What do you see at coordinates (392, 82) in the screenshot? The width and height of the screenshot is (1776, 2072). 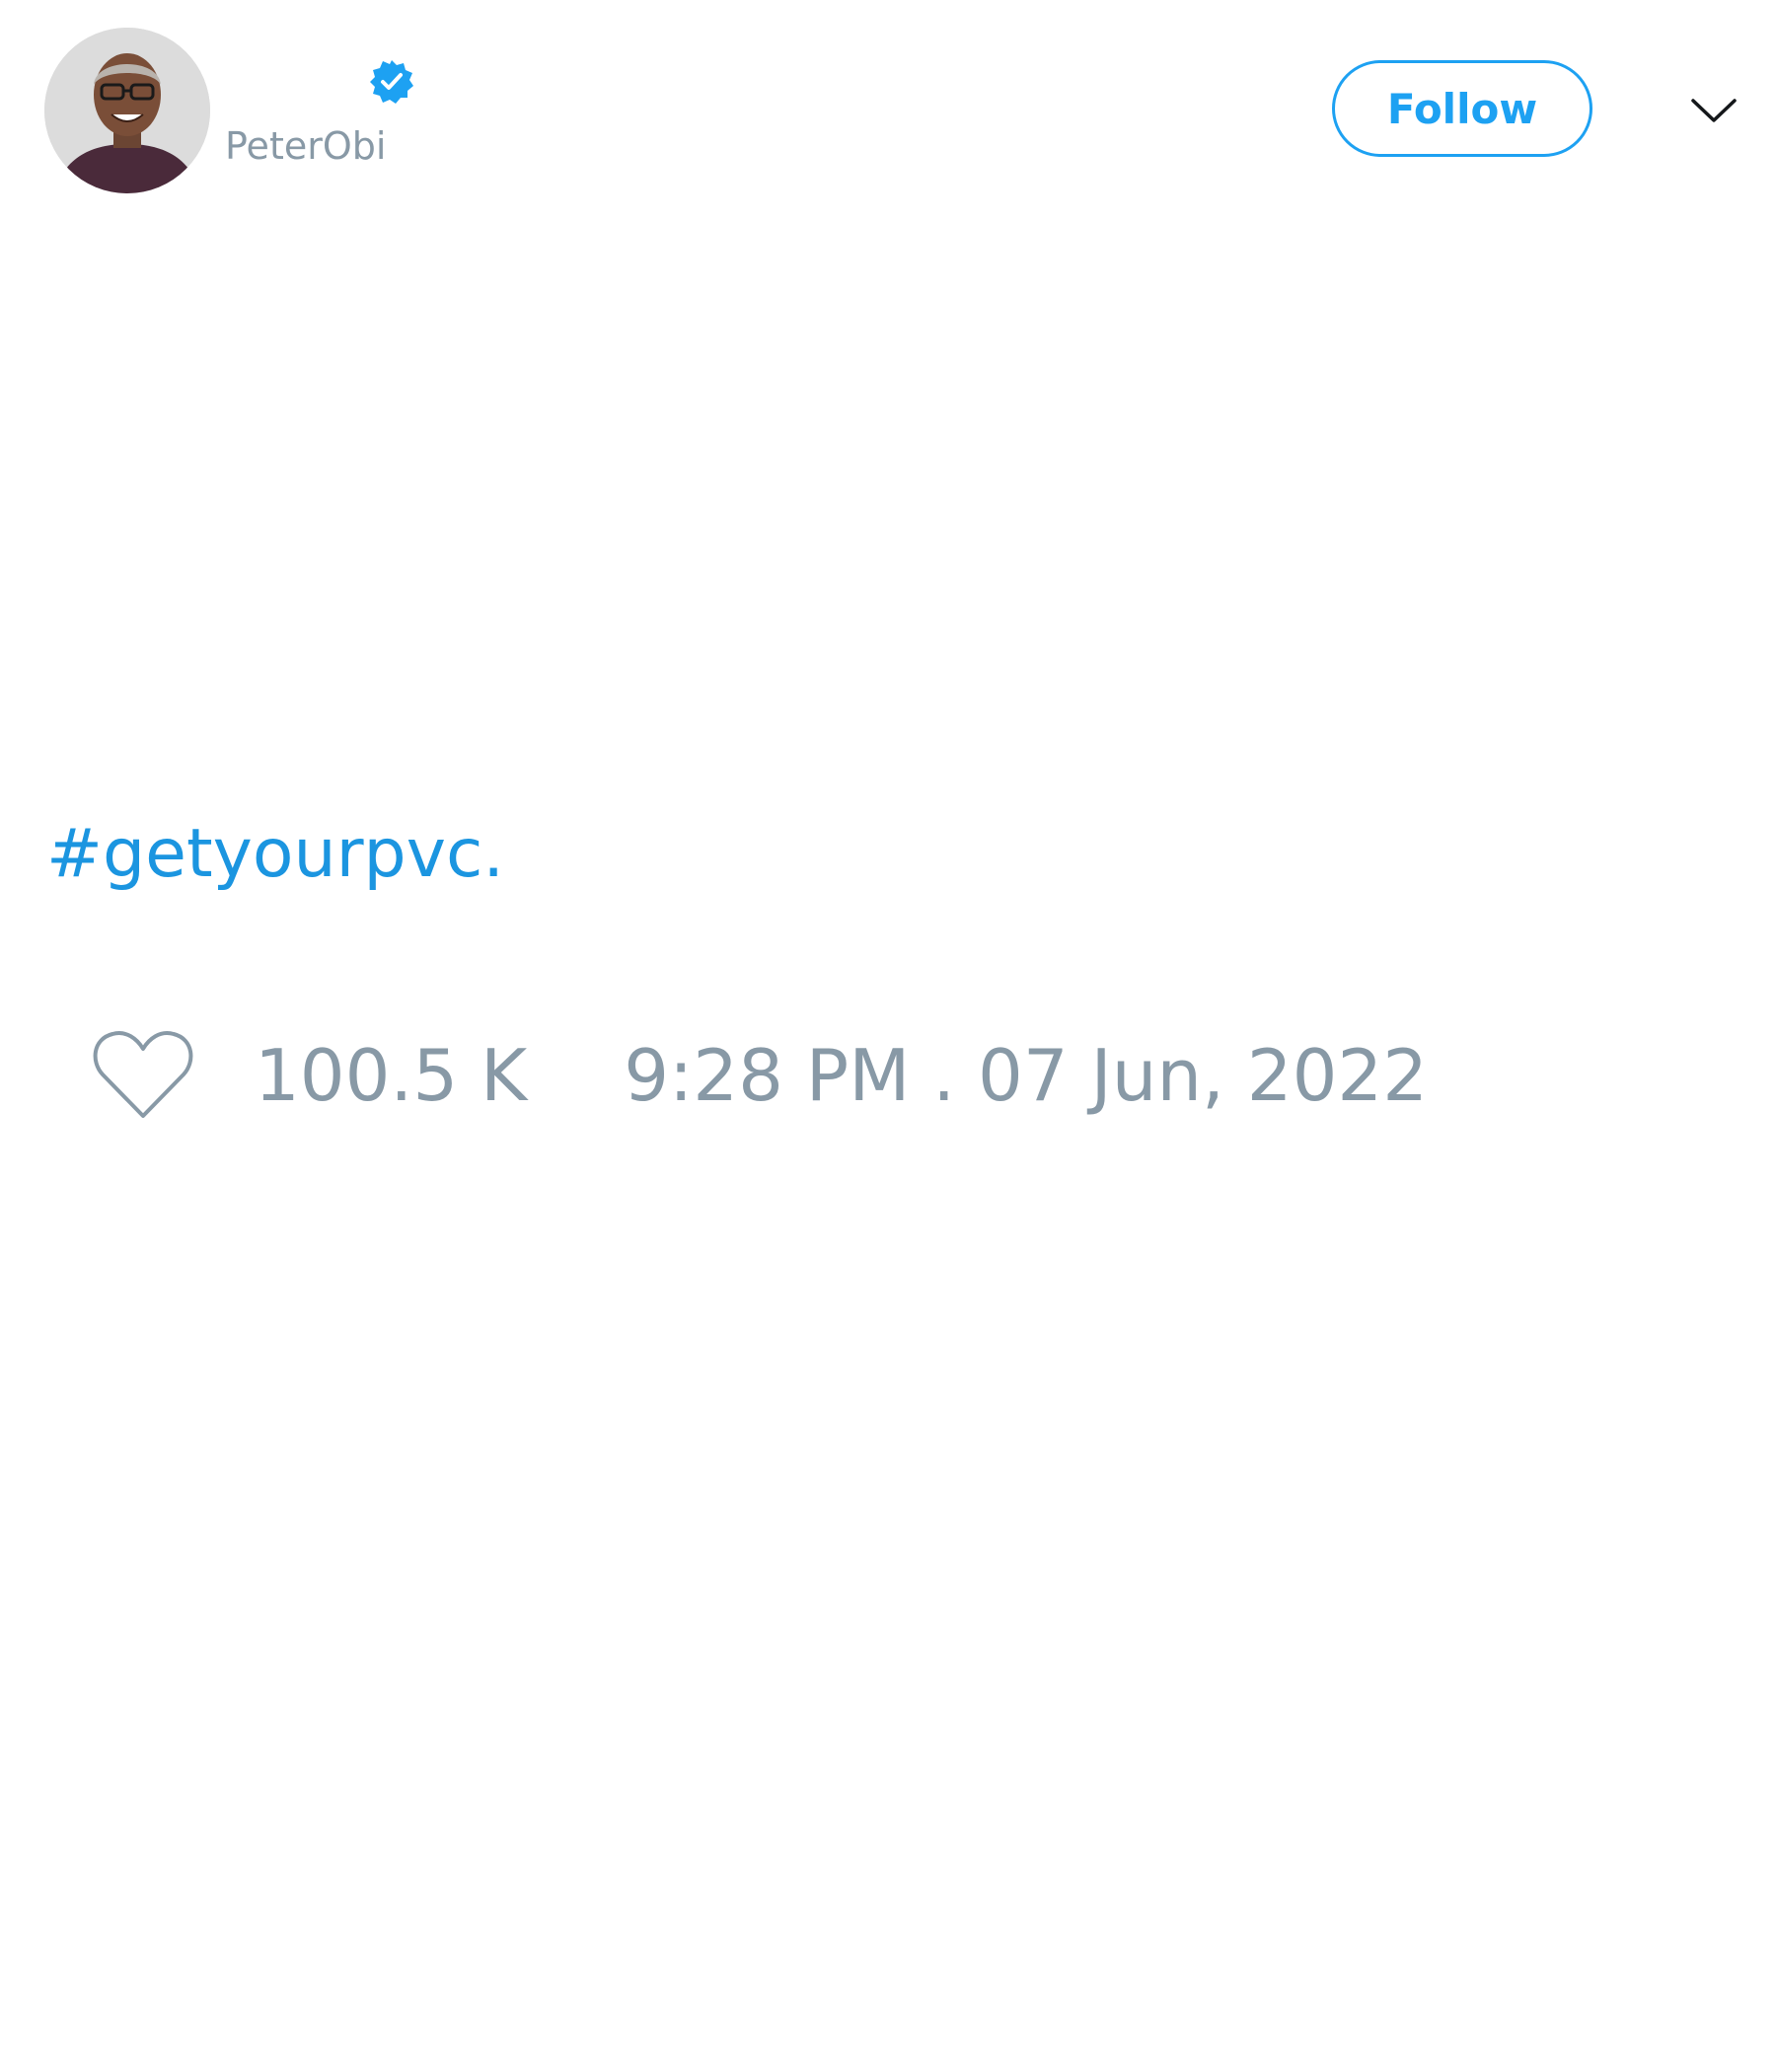 I see `verified-badge-icon` at bounding box center [392, 82].